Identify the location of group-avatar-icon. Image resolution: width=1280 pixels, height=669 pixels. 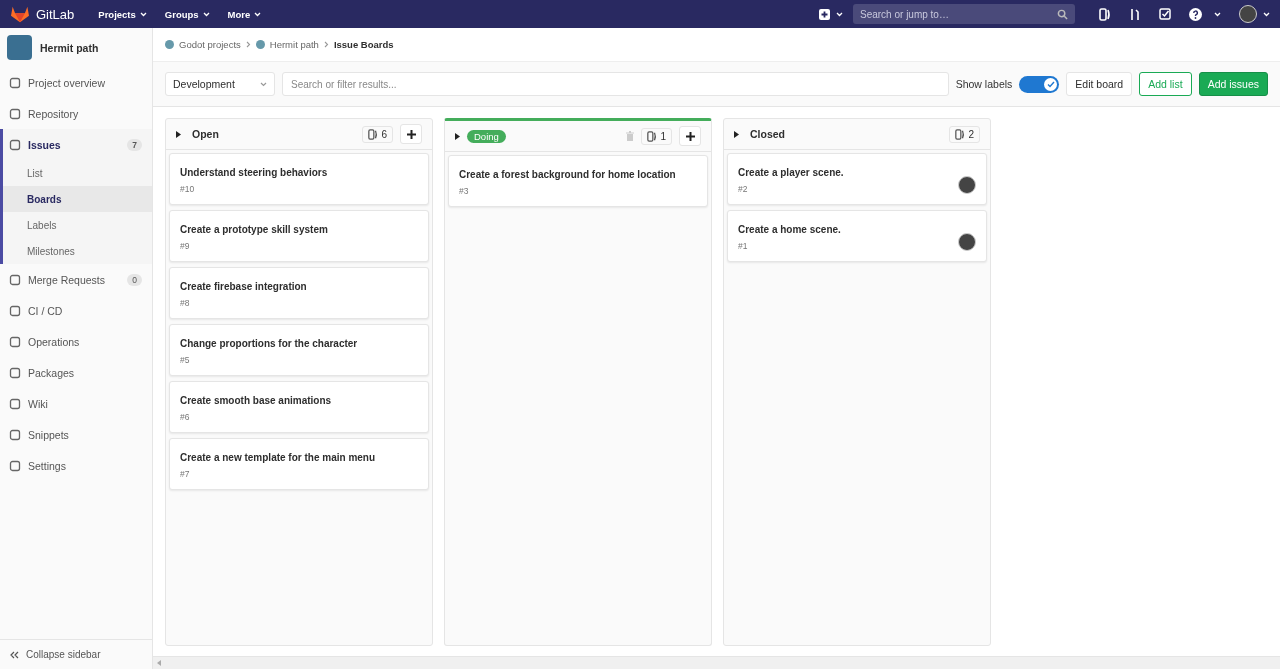
(169, 44).